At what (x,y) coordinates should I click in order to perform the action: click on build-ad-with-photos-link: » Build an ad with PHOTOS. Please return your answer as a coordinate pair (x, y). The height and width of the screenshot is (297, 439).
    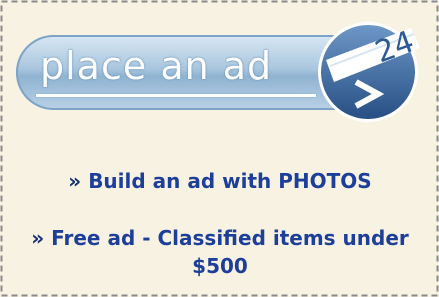
    Looking at the image, I should click on (220, 181).